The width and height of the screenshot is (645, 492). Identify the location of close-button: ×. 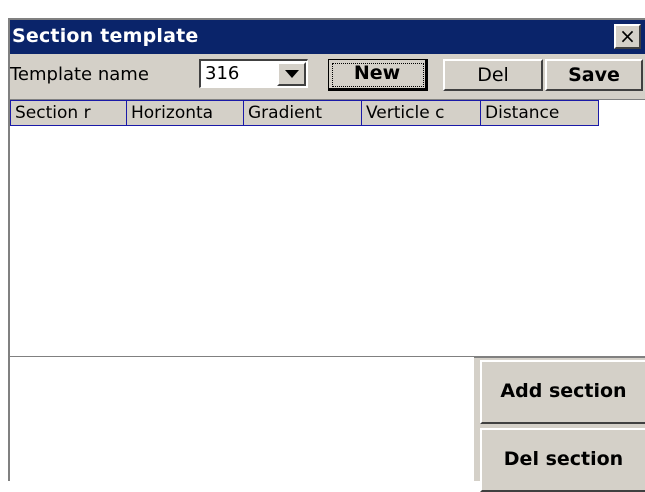
(627, 36).